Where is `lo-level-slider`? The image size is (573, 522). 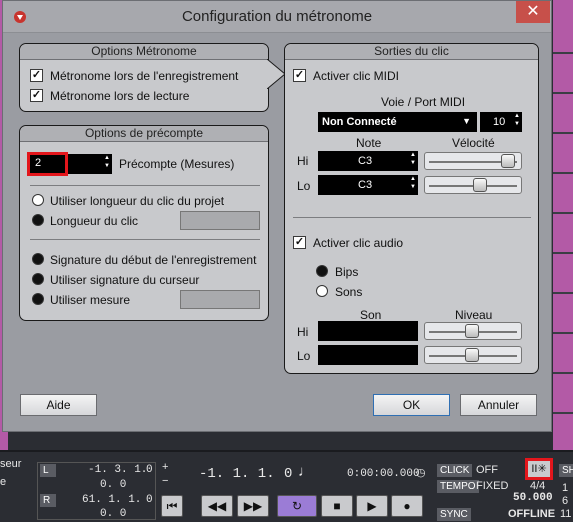 lo-level-slider is located at coordinates (473, 355).